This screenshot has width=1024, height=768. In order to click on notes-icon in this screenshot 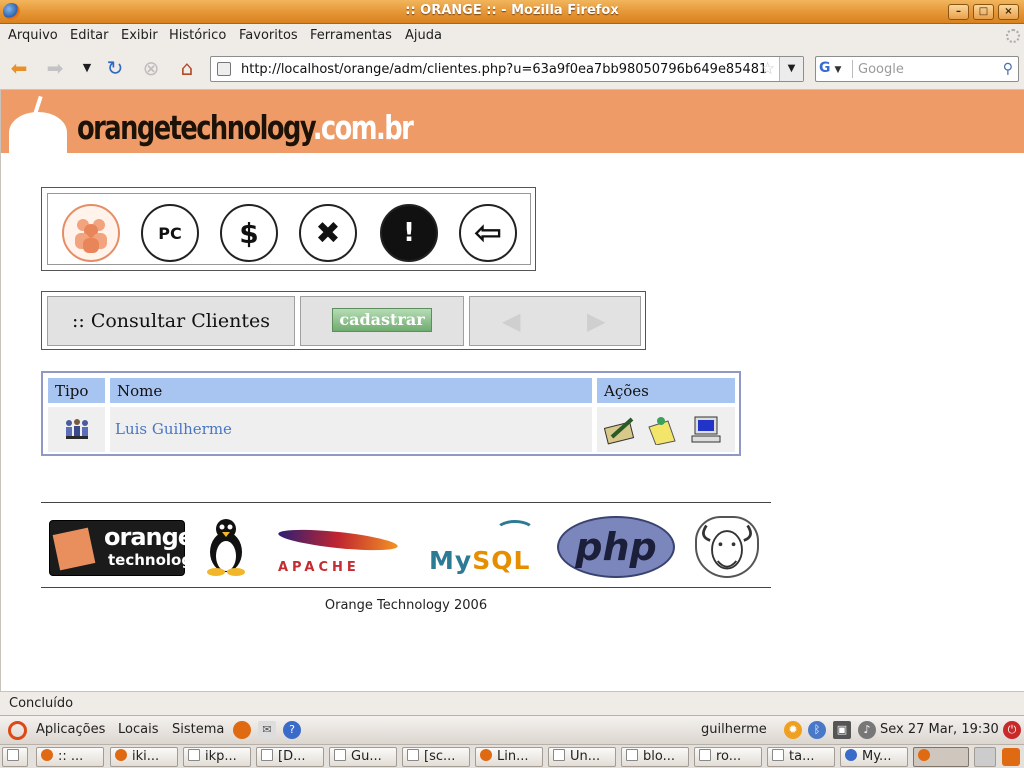, I will do `click(662, 430)`.